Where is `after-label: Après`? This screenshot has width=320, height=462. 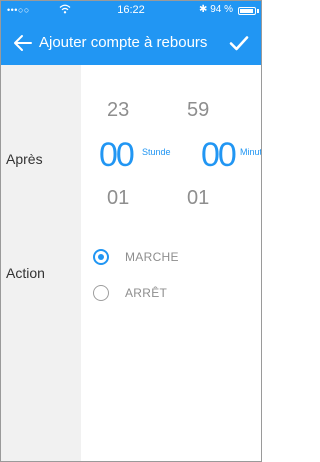
after-label: Après is located at coordinates (24, 159).